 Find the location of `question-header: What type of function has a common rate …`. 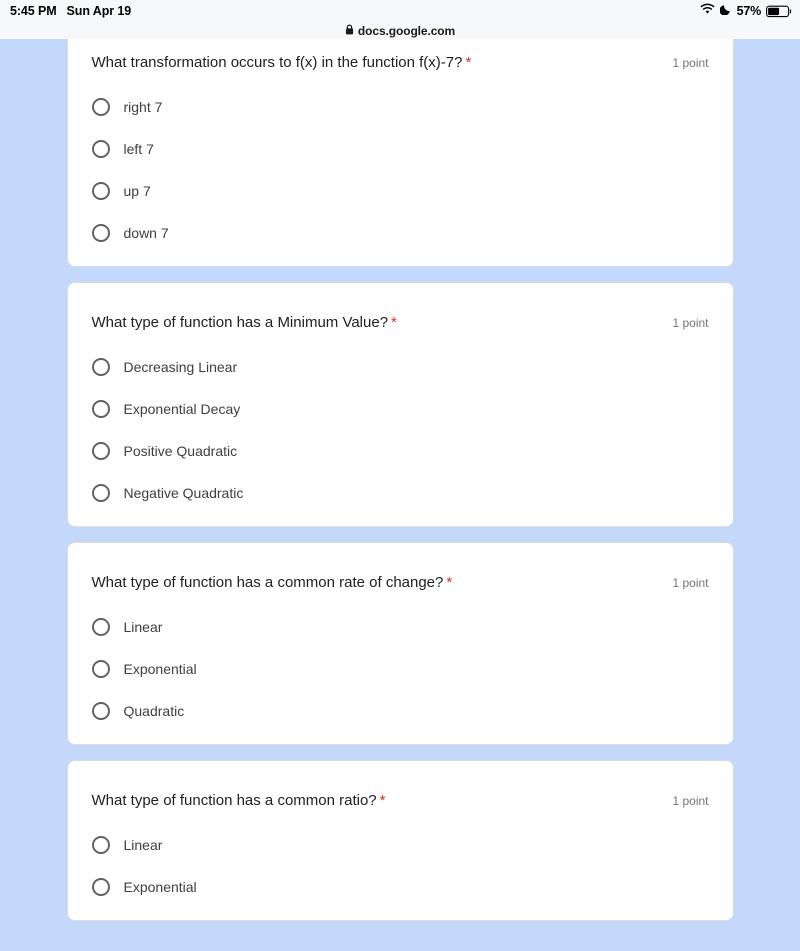

question-header: What type of function has a common rate … is located at coordinates (400, 583).